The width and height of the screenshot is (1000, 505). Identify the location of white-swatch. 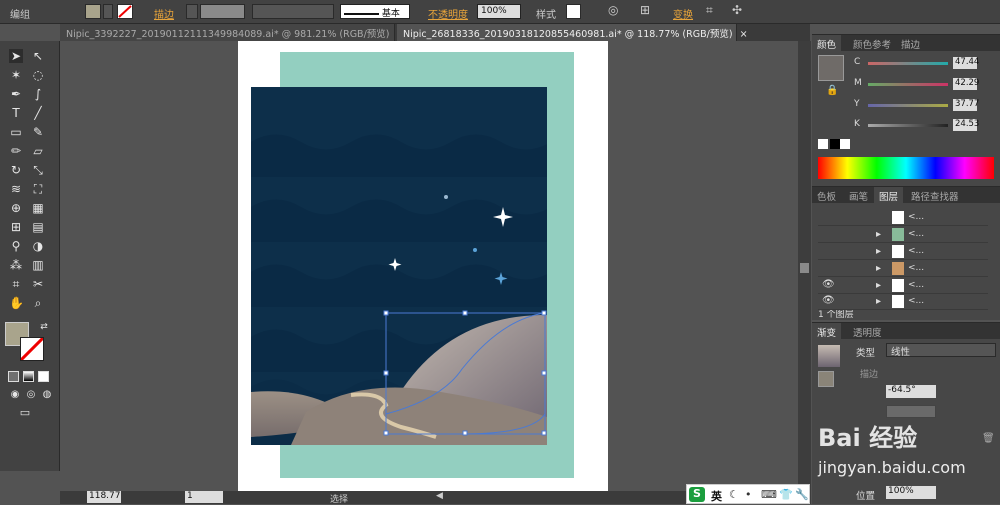
(845, 144).